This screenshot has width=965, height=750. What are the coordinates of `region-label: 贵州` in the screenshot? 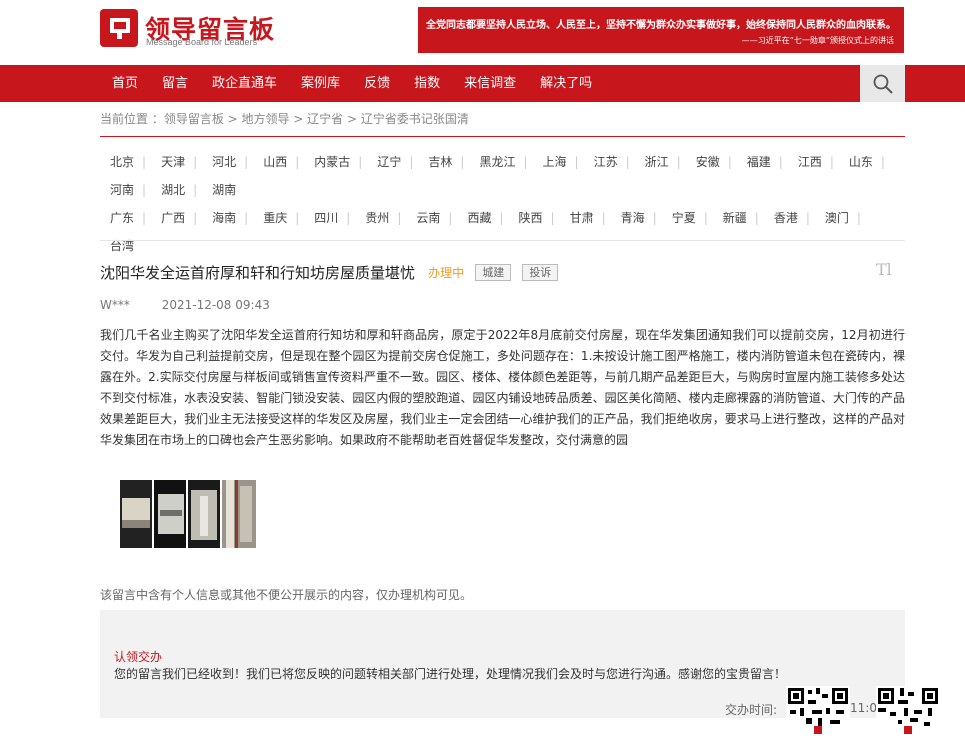 It's located at (377, 218).